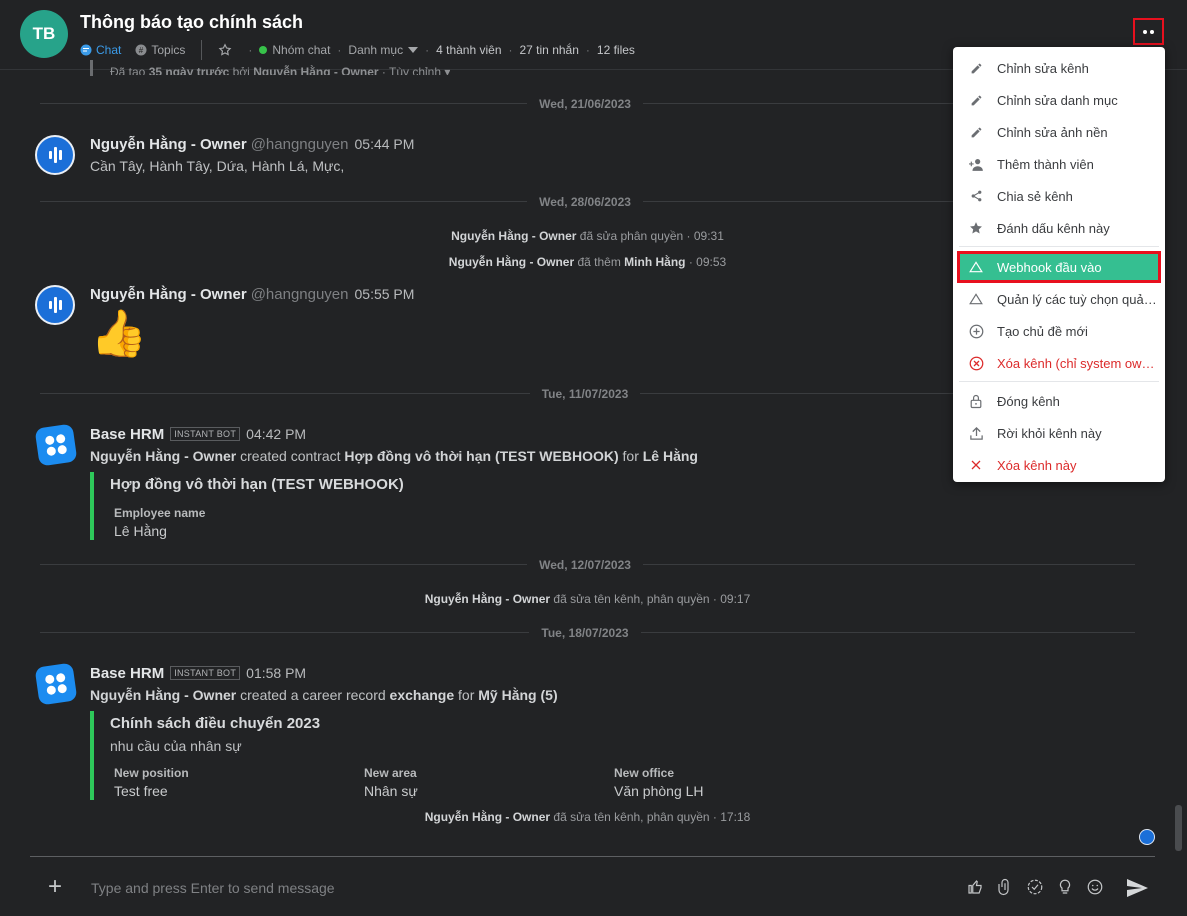  I want to click on message-time: 01:58 PM, so click(276, 673).